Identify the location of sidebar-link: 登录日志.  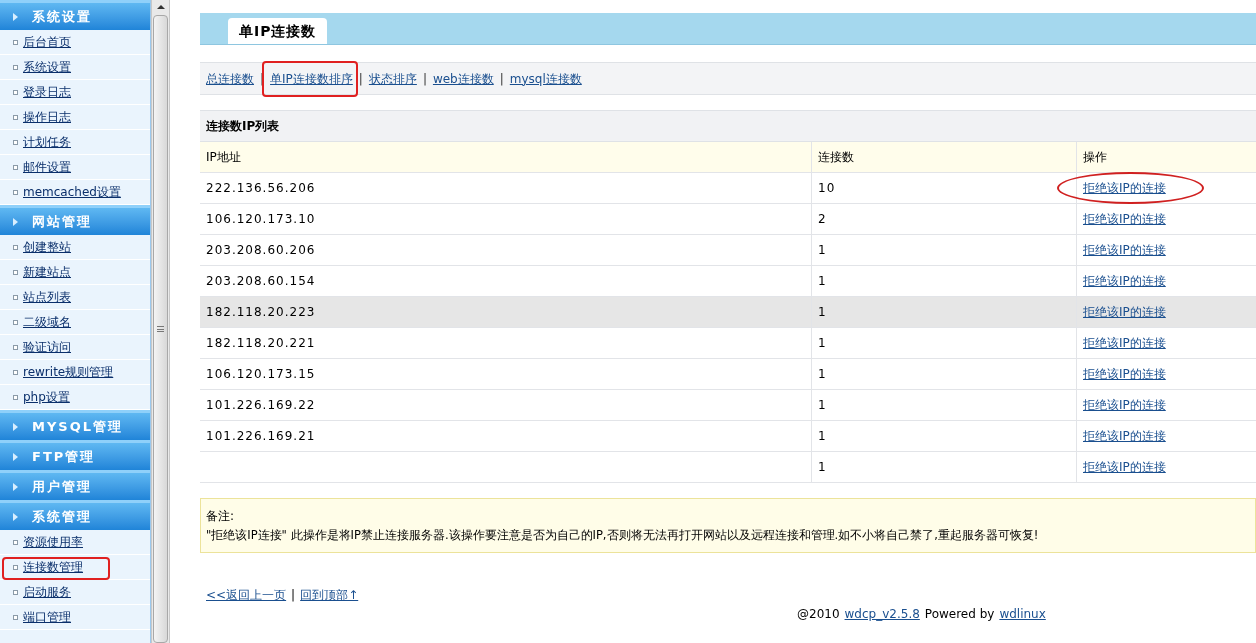
(47, 92).